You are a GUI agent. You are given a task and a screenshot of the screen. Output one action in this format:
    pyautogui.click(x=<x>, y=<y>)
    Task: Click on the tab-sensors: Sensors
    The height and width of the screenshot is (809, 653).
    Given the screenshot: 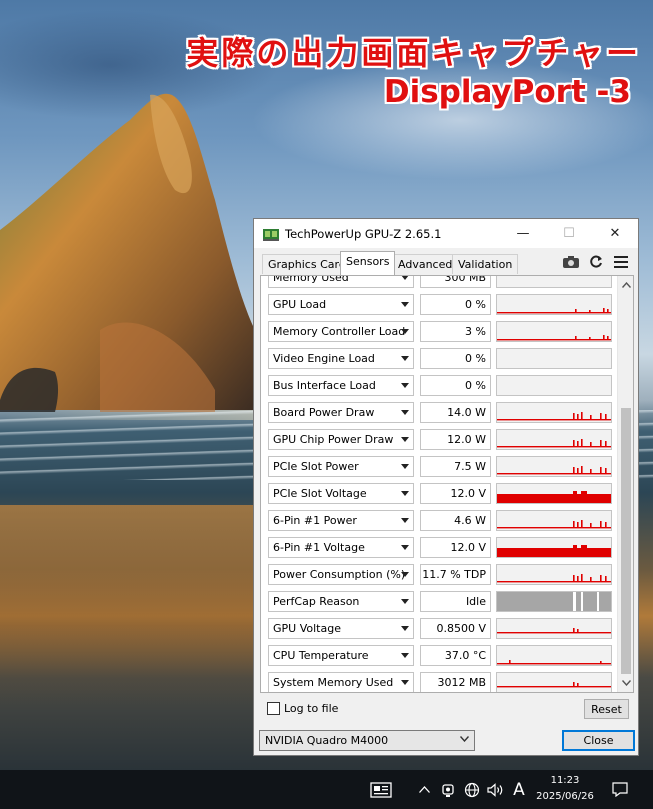 What is the action you would take?
    pyautogui.click(x=368, y=263)
    